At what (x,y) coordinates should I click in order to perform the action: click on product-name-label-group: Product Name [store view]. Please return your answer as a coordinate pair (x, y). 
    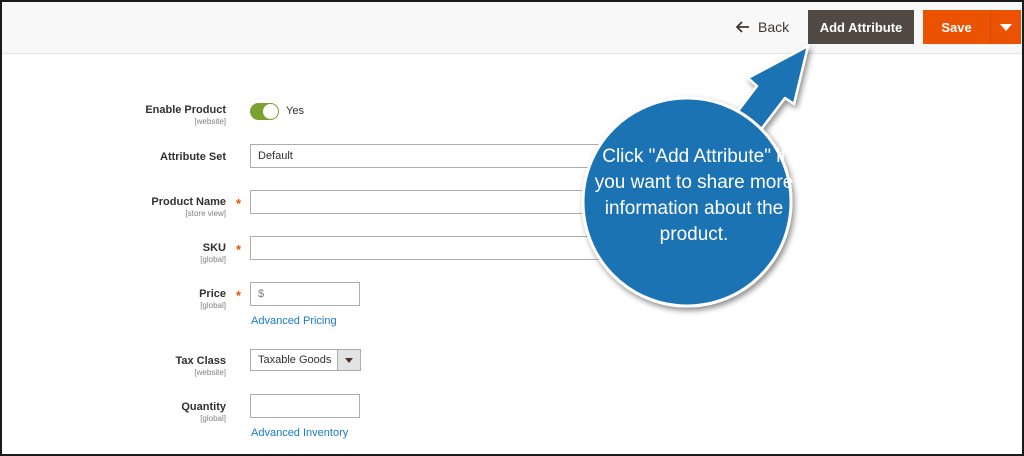
    Looking at the image, I should click on (188, 207).